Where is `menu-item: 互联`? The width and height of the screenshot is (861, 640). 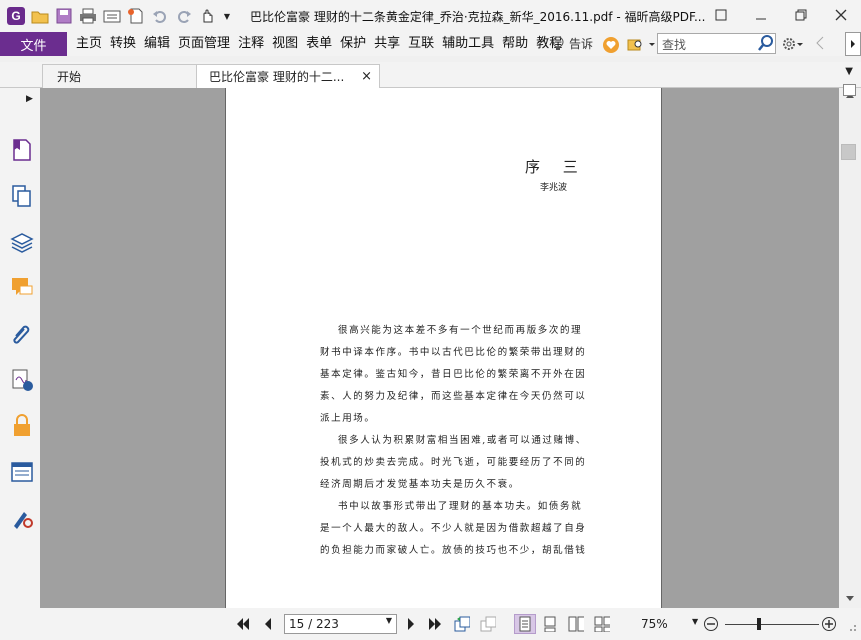 menu-item: 互联 is located at coordinates (421, 44).